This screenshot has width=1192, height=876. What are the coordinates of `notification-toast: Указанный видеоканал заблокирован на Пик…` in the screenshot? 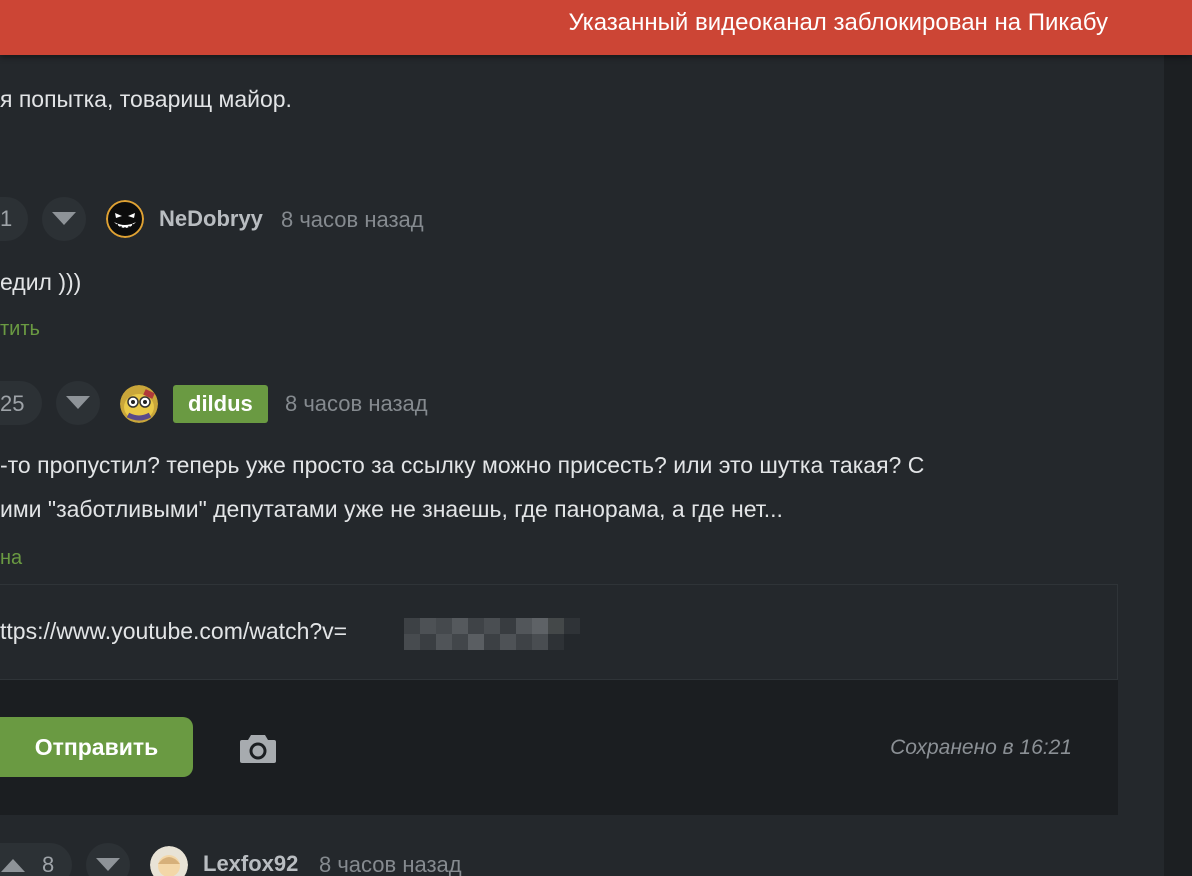 It's located at (596, 27).